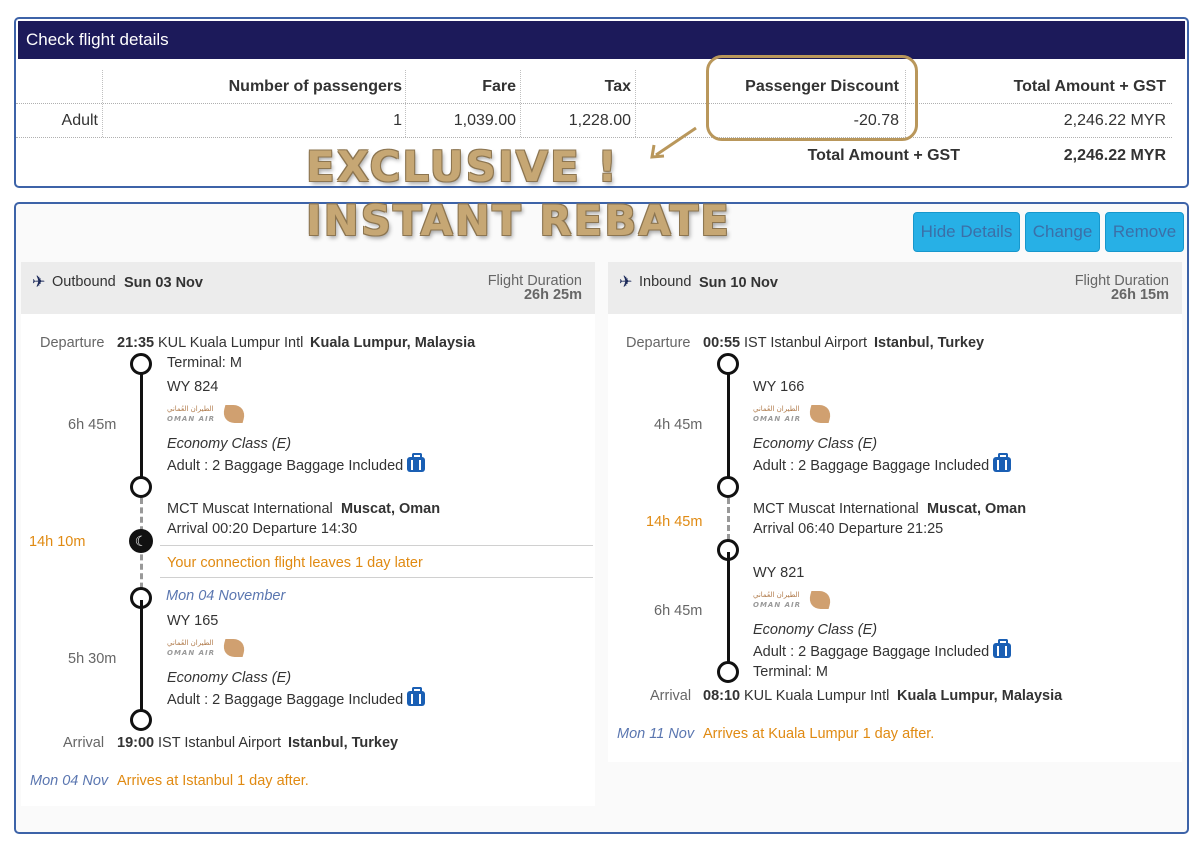  Describe the element at coordinates (84, 743) in the screenshot. I see `outbound-arrival-label: Arrival` at that location.